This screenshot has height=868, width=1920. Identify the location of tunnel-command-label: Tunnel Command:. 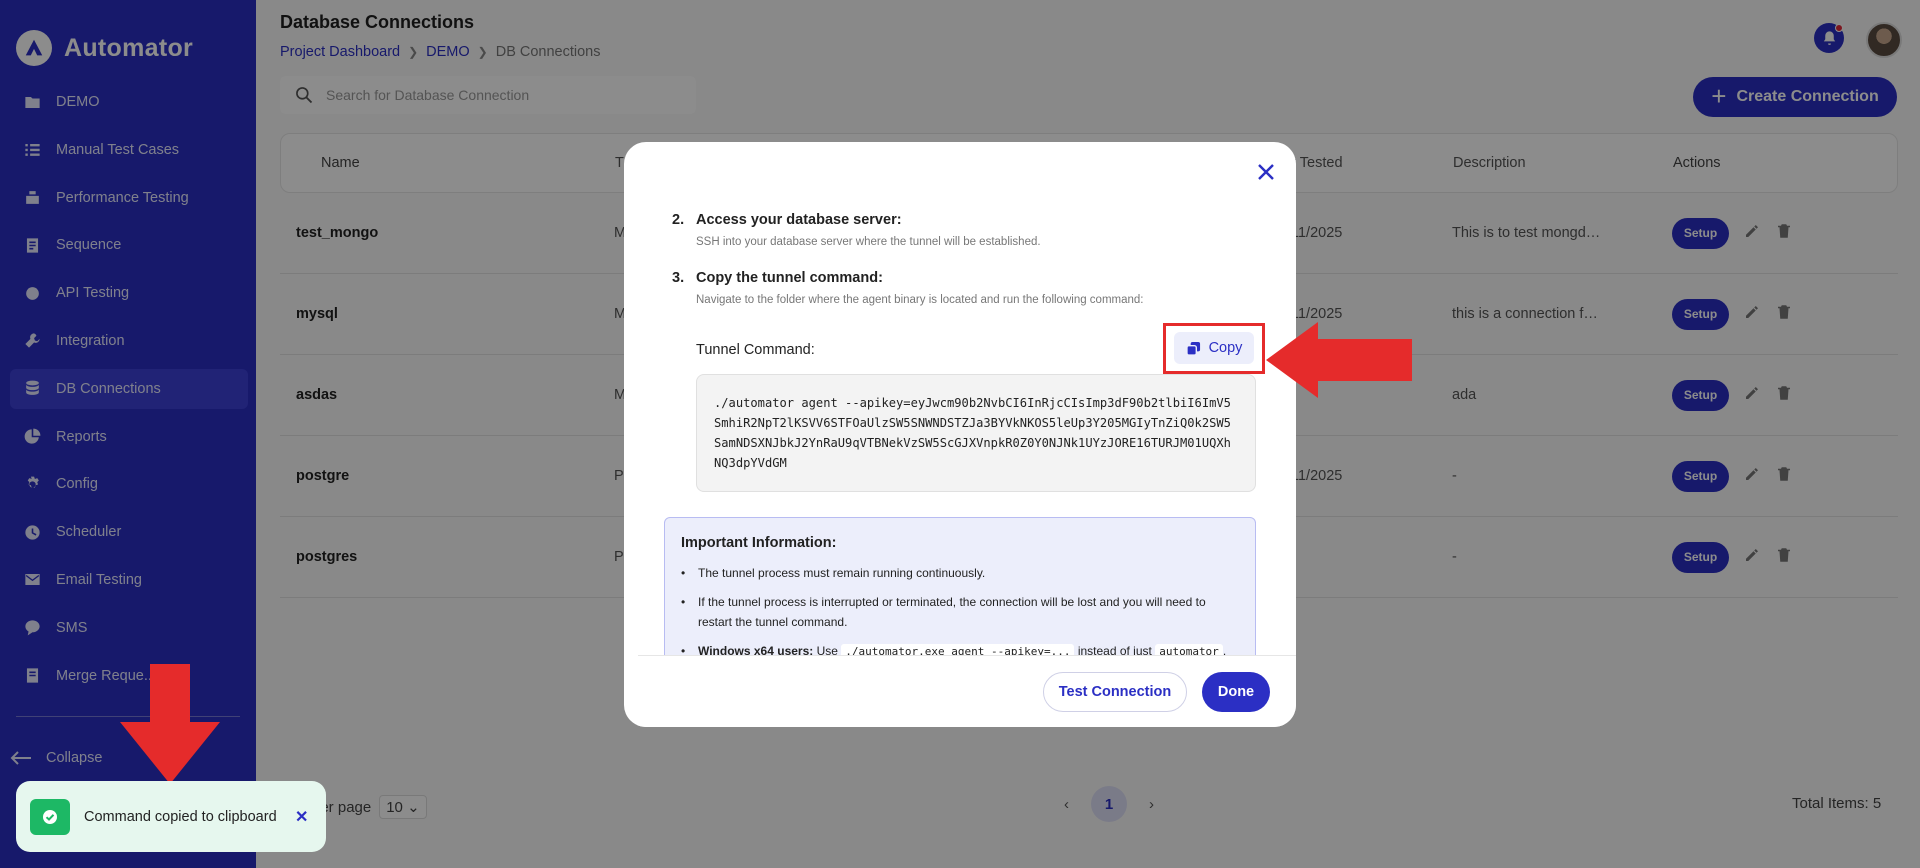
(755, 350).